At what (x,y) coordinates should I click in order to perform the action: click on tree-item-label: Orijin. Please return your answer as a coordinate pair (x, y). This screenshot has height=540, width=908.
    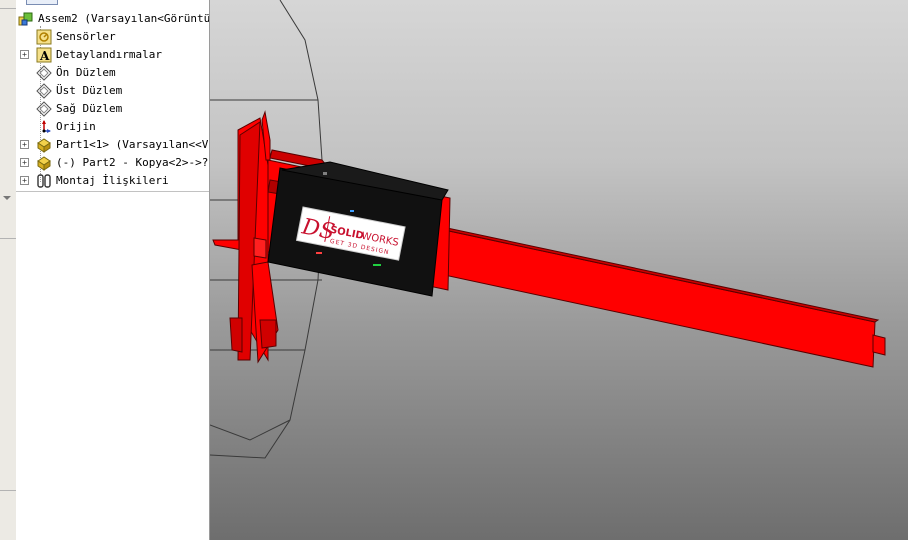
    Looking at the image, I should click on (76, 126).